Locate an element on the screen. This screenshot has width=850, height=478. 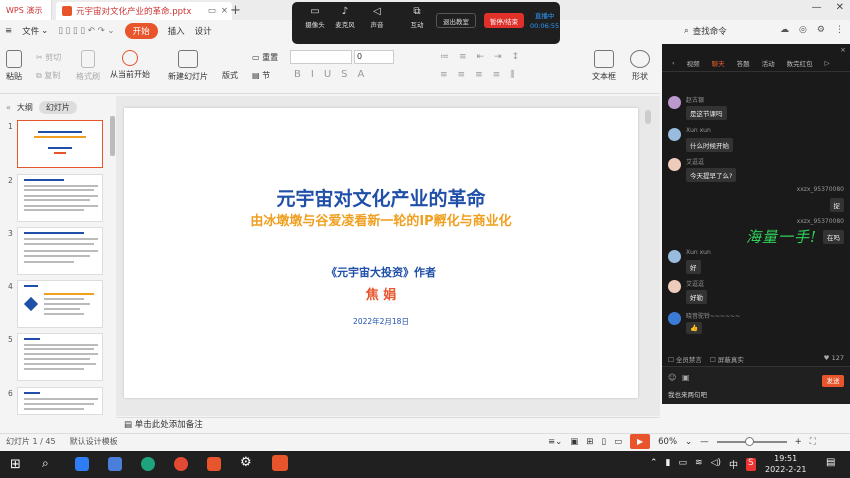
chrome-icon is located at coordinates (181, 464).